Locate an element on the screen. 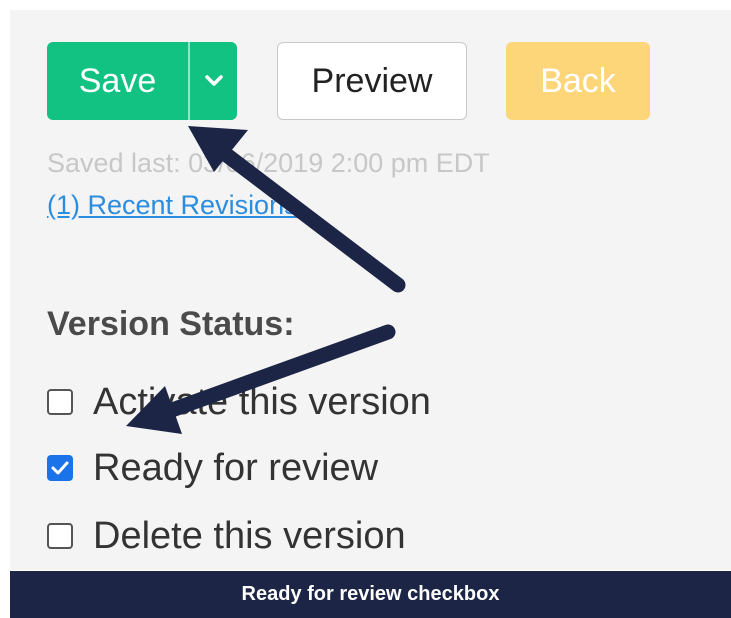  chevron-down-icon is located at coordinates (213, 80).